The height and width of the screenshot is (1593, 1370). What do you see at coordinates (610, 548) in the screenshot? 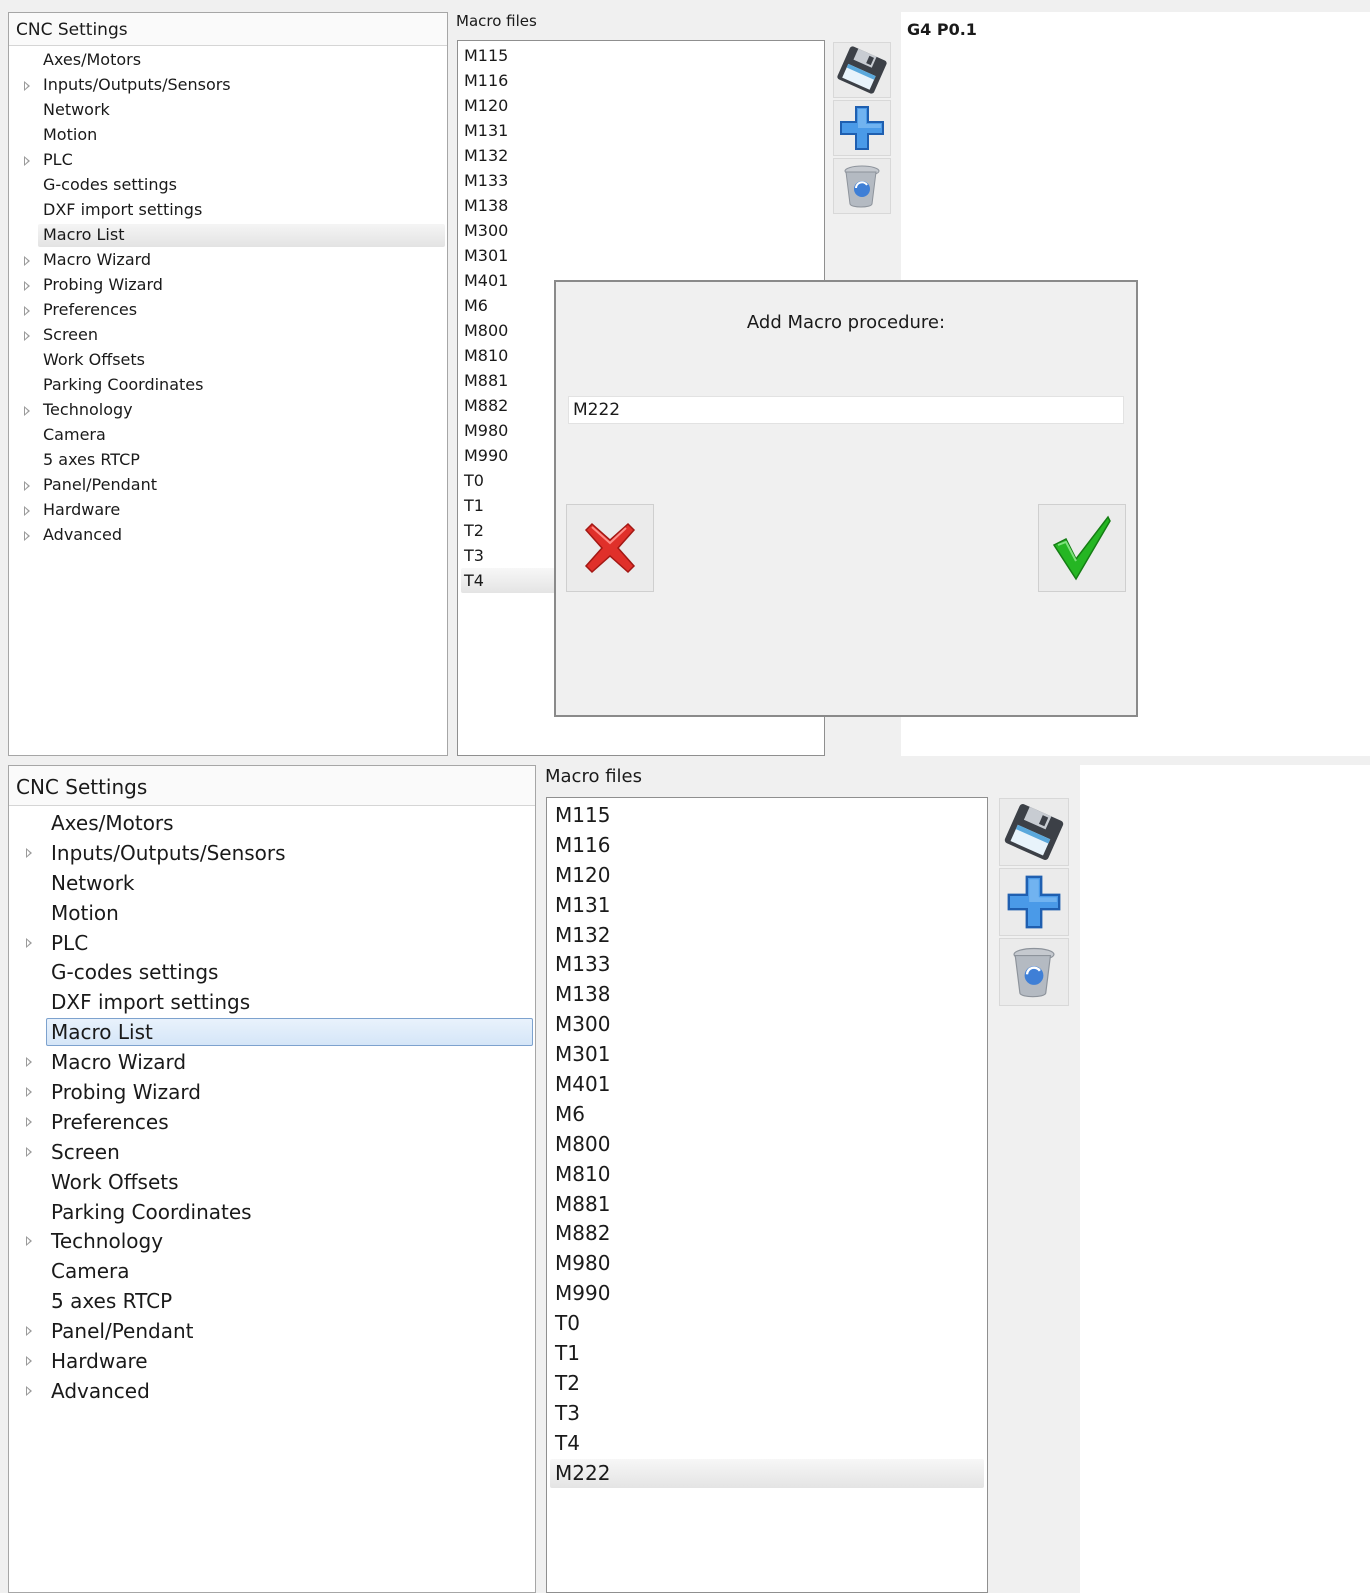
I see `cancel-button` at bounding box center [610, 548].